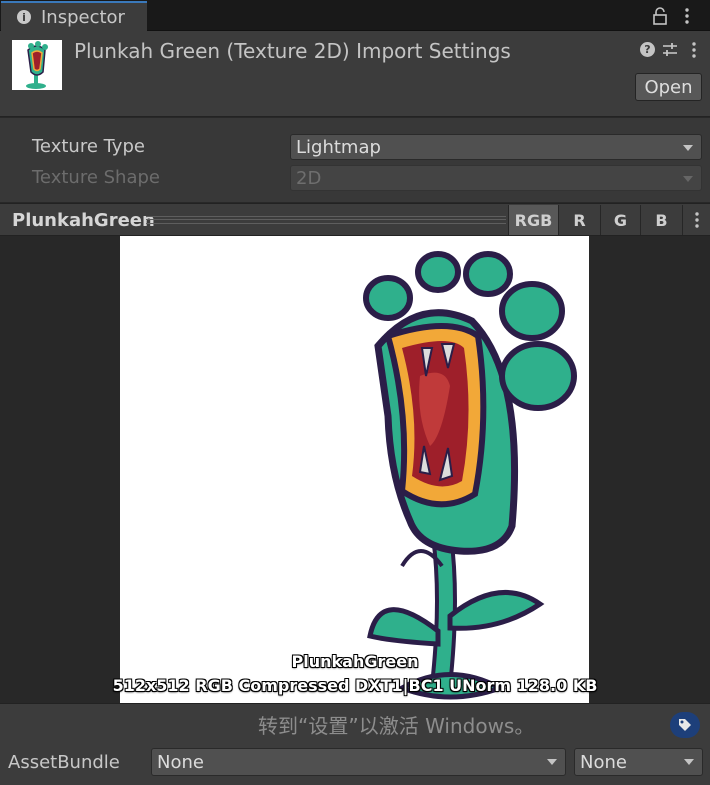 The height and width of the screenshot is (785, 710). I want to click on activation-watermark: 转到“设置”以激活 Windows。, so click(396, 726).